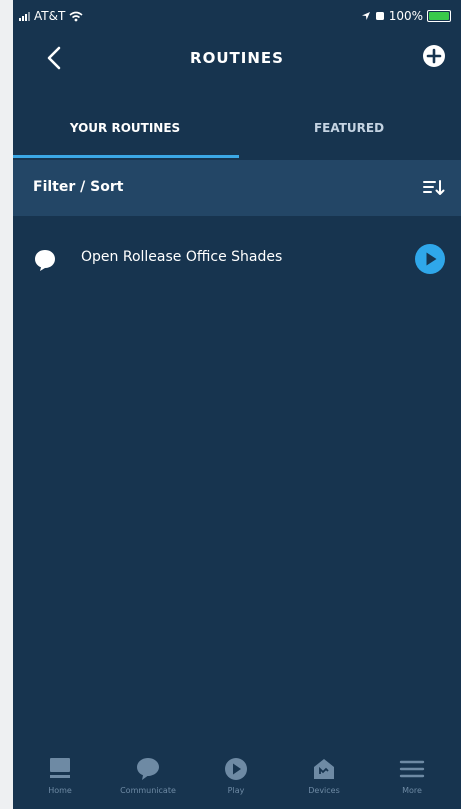  What do you see at coordinates (182, 257) in the screenshot?
I see `routine-label: Open Rollease Office Shades` at bounding box center [182, 257].